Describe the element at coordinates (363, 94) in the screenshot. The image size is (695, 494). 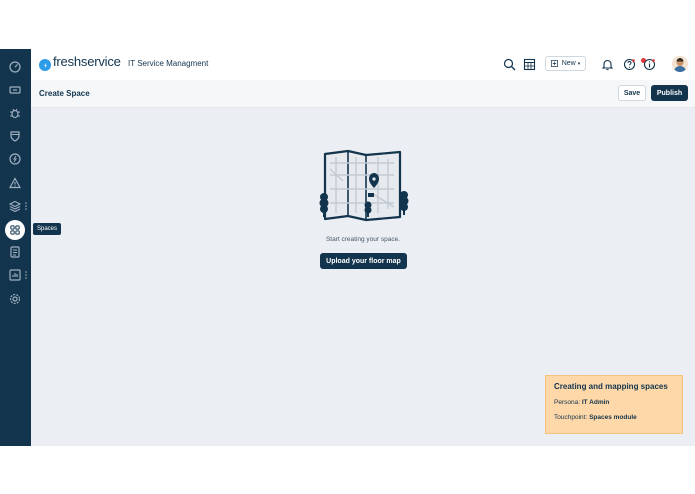
I see `page-header: Create Space Save Publish` at that location.